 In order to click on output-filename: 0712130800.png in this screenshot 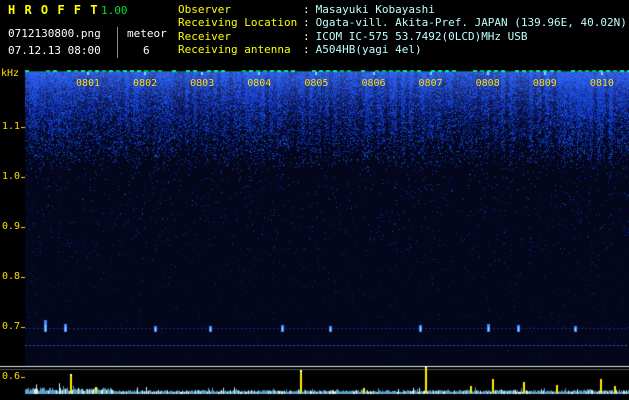, I will do `click(54, 33)`.